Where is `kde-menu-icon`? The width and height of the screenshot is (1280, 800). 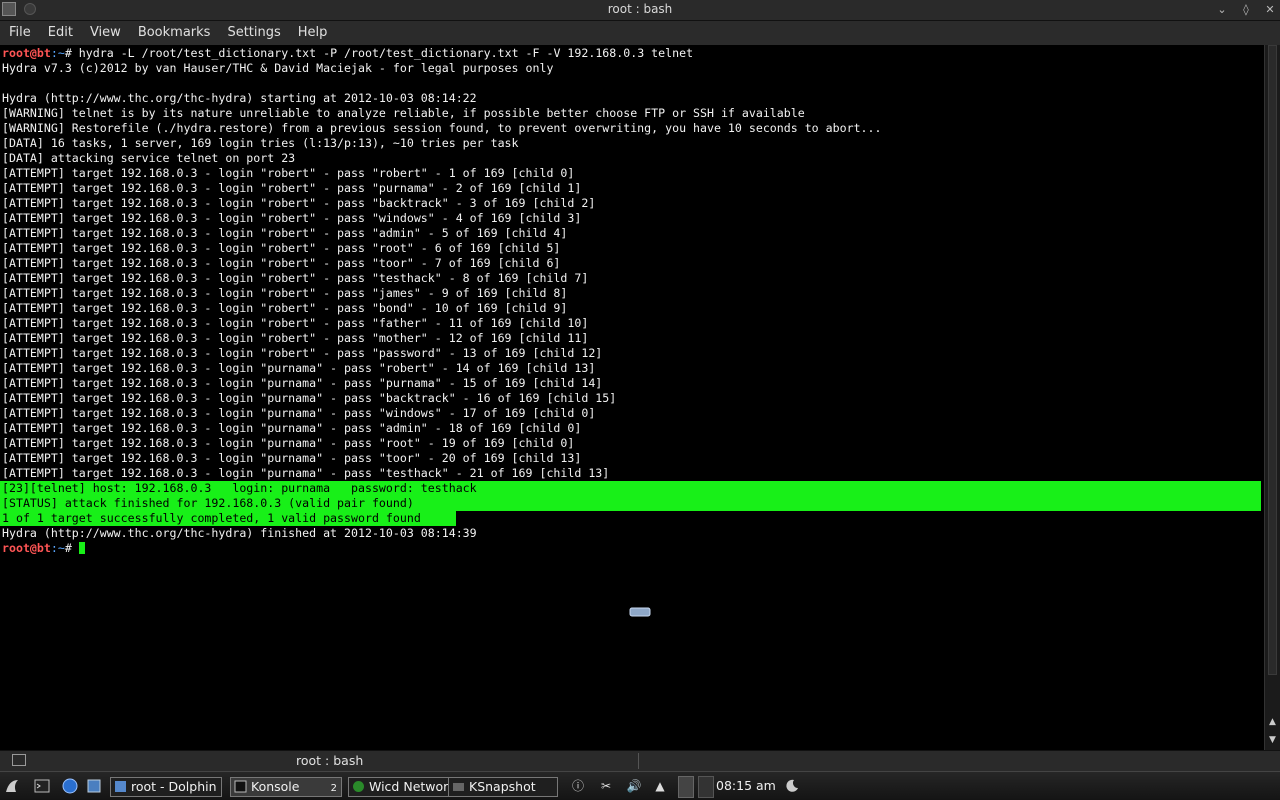
kde-menu-icon is located at coordinates (12, 786).